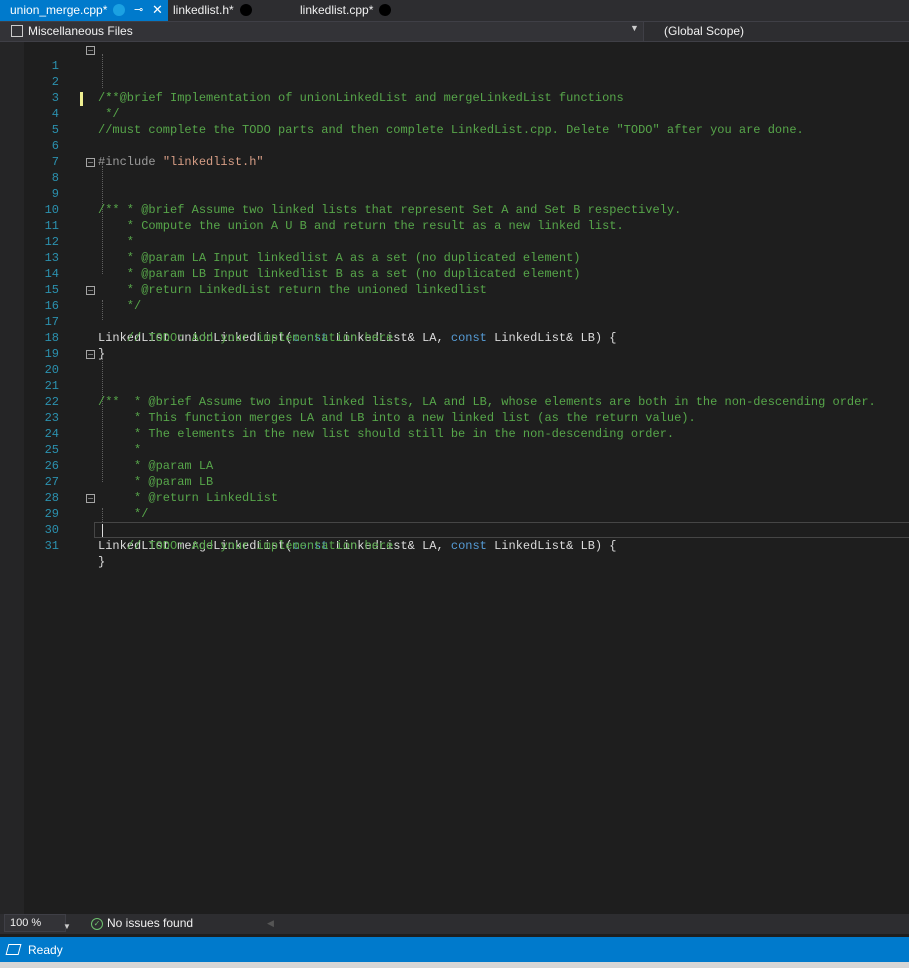  Describe the element at coordinates (454, 433) in the screenshot. I see `code-line: 24 *` at that location.